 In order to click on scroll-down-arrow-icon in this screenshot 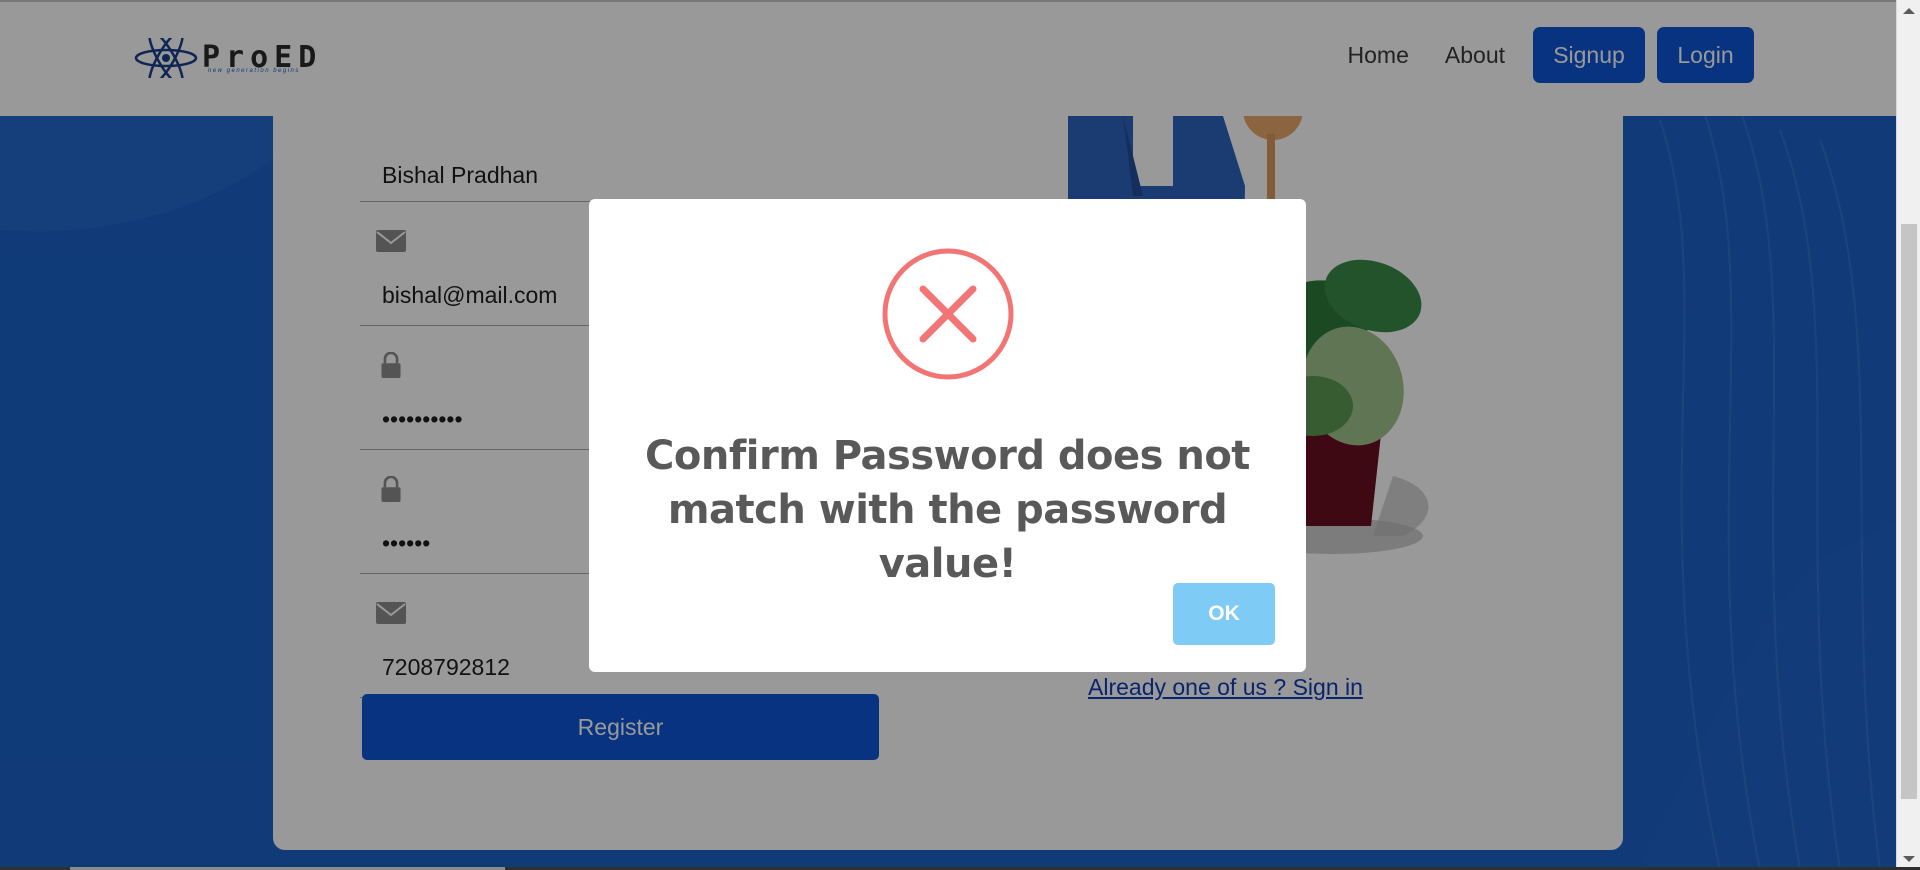, I will do `click(1909, 859)`.